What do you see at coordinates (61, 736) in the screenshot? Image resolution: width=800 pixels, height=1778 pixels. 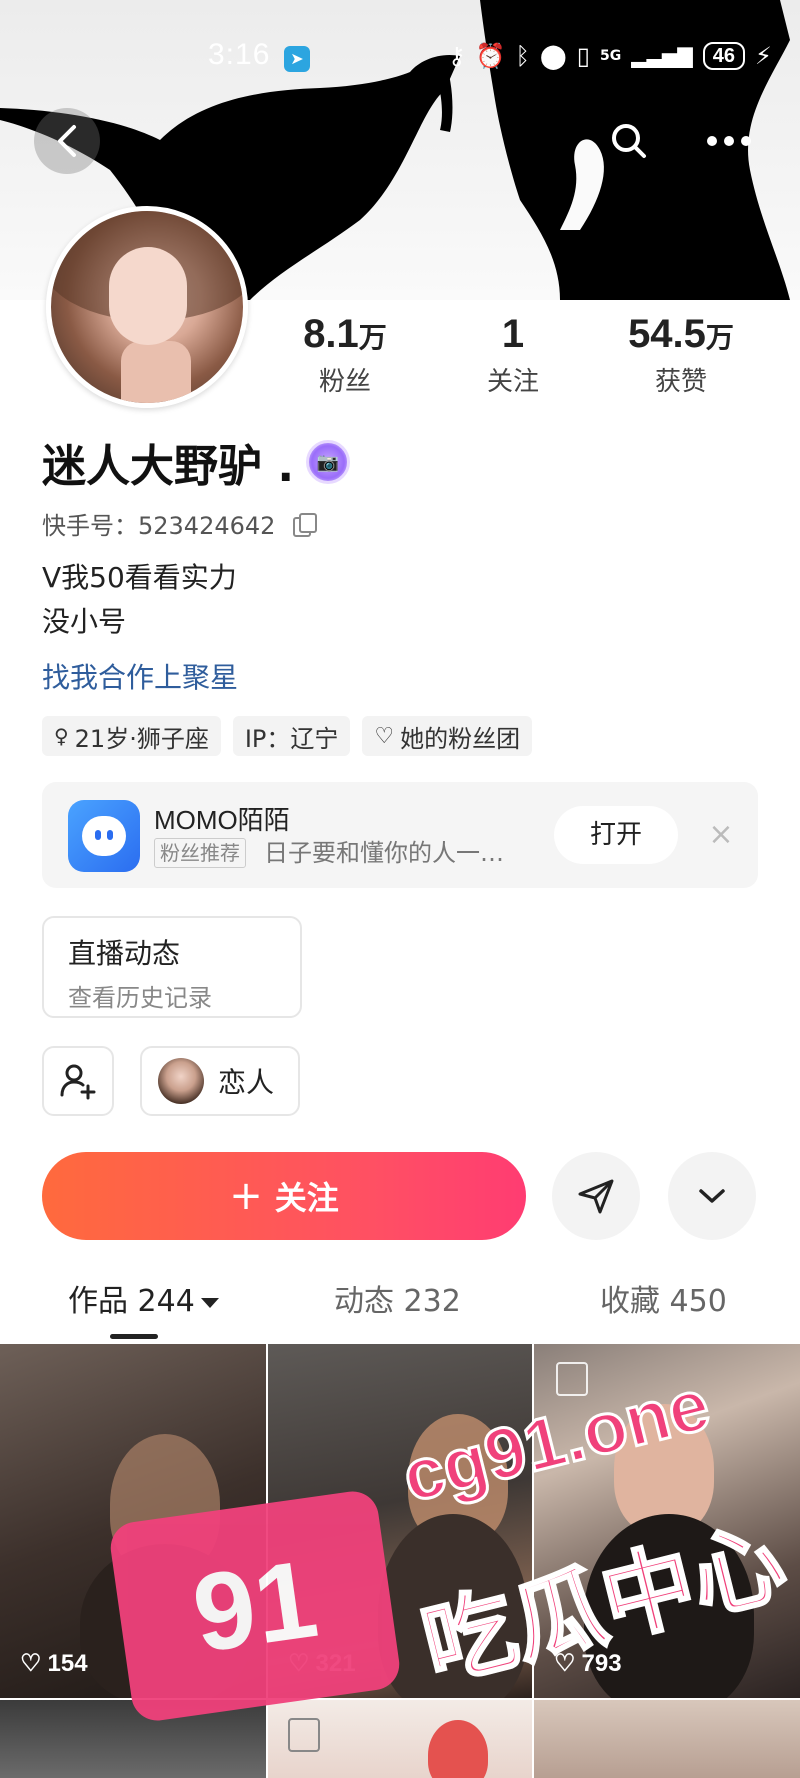 I see `gender-icon: ♀` at bounding box center [61, 736].